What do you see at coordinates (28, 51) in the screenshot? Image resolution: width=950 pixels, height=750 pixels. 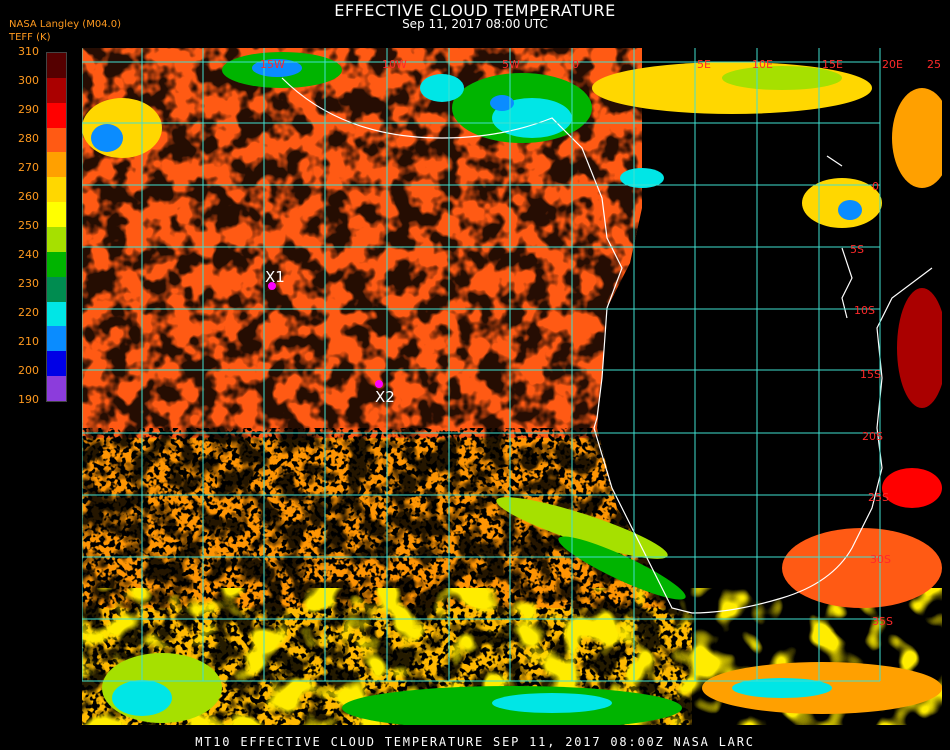 I see `scale-tick-label: 310` at bounding box center [28, 51].